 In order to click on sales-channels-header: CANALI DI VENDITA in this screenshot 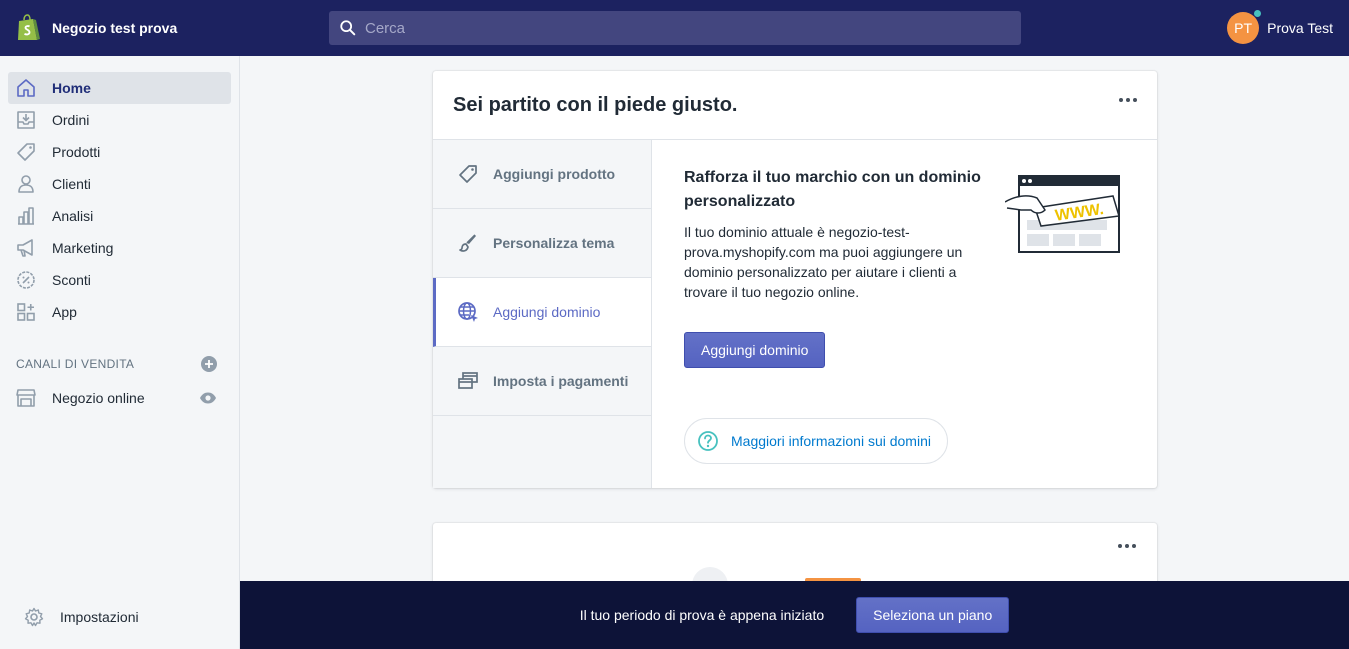, I will do `click(119, 364)`.